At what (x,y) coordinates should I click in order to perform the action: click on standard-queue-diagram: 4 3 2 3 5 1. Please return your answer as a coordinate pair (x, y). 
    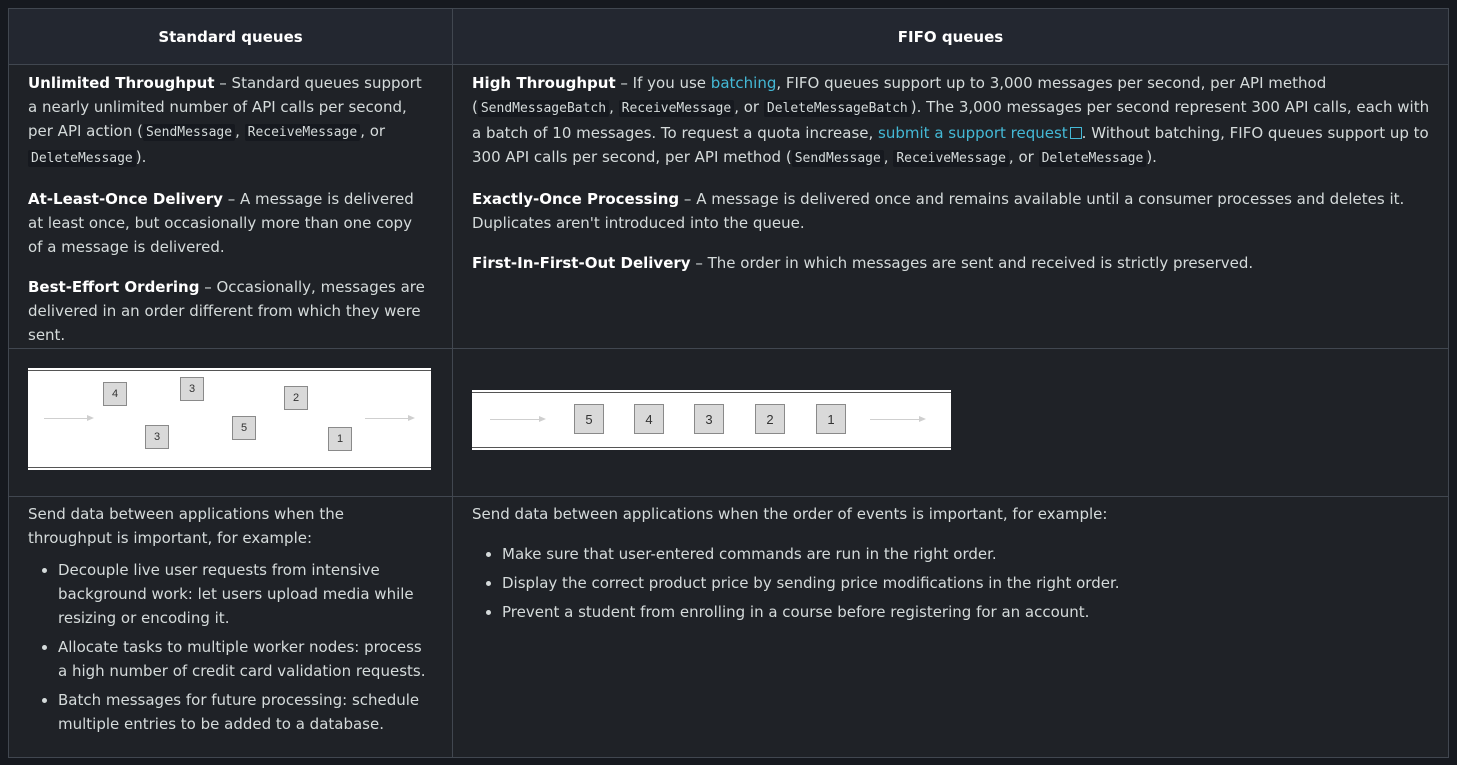
    Looking at the image, I should click on (229, 419).